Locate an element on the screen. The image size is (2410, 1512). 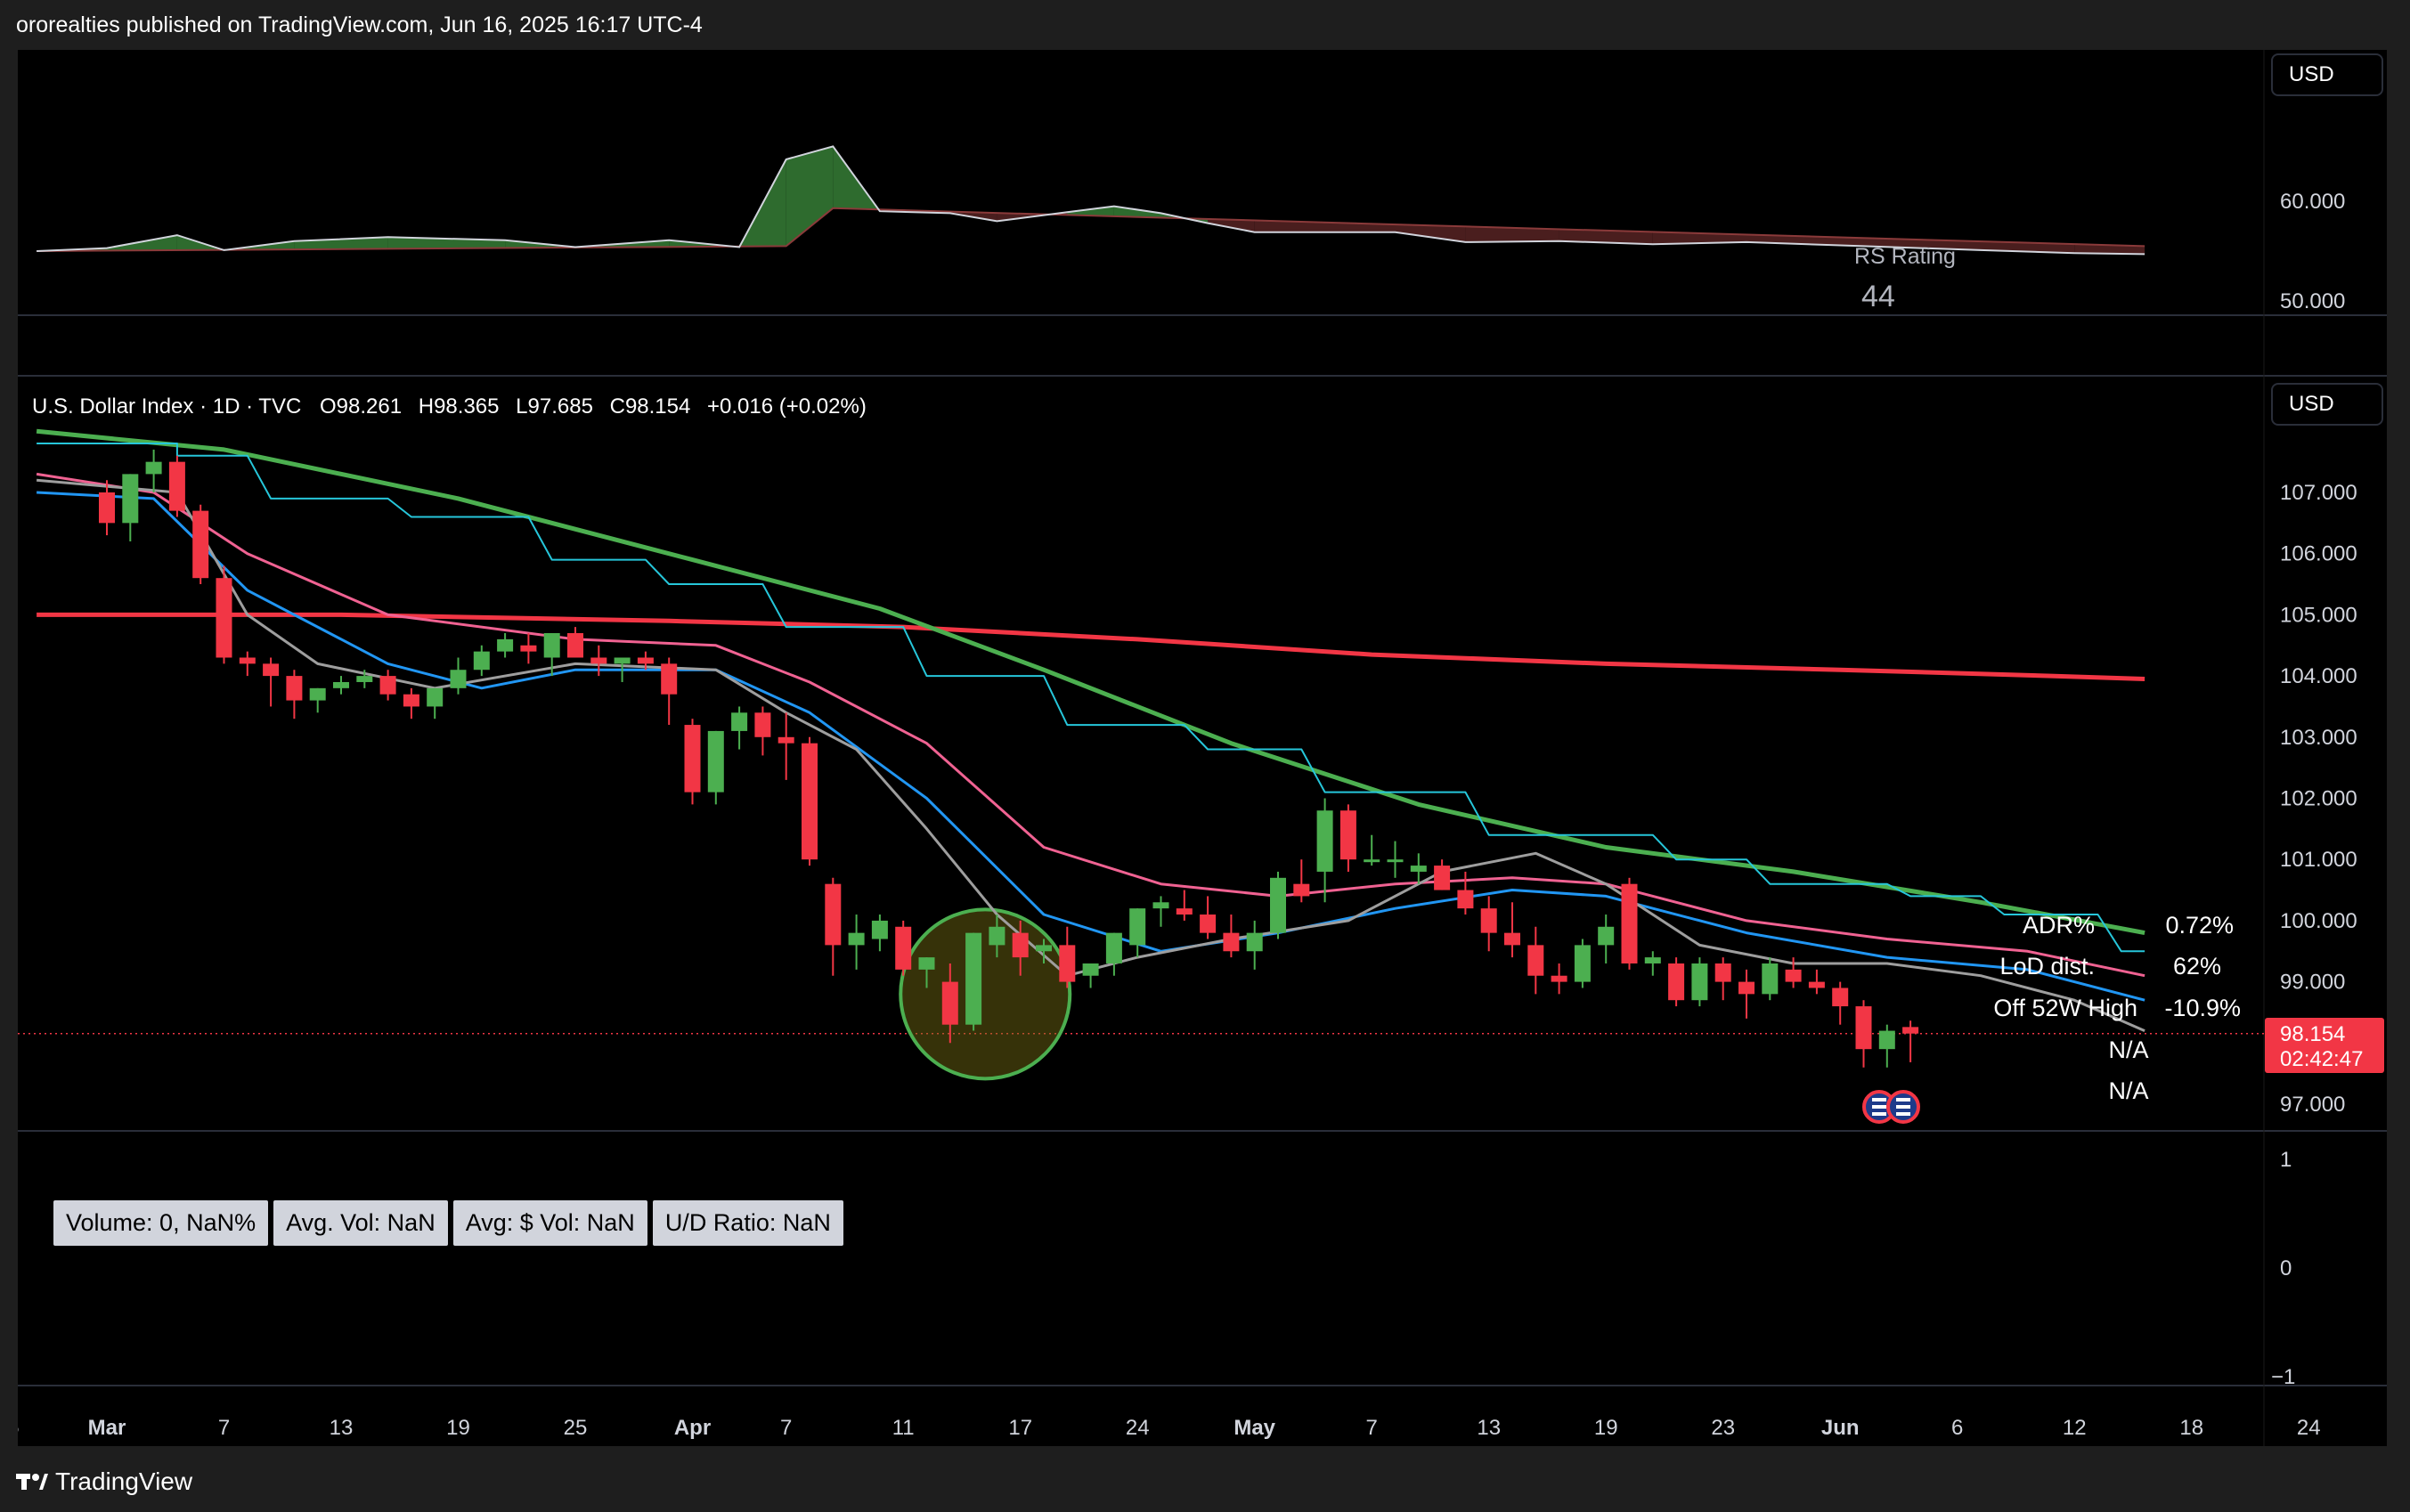
time-axis-tick: 6 is located at coordinates (1957, 1428).